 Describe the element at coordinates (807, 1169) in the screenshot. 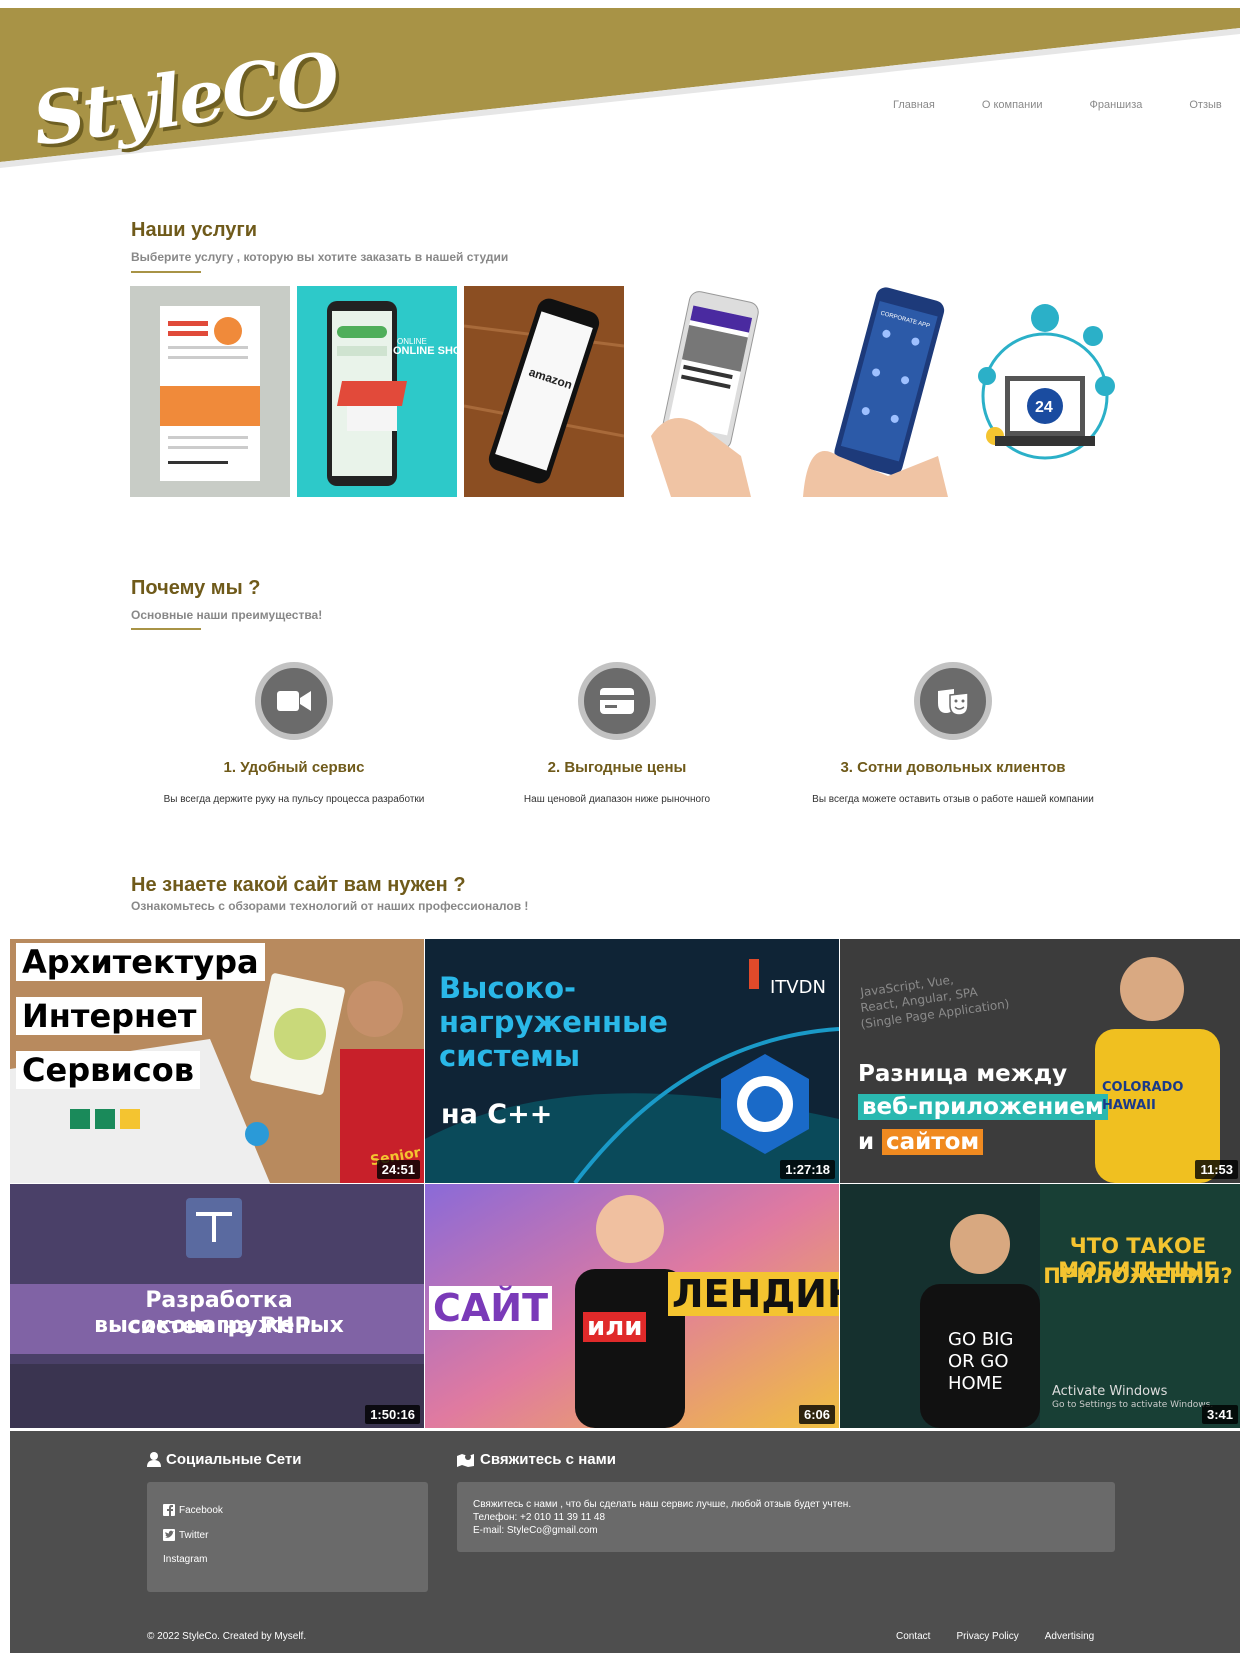

I see `video-duration: 1:27:18` at that location.